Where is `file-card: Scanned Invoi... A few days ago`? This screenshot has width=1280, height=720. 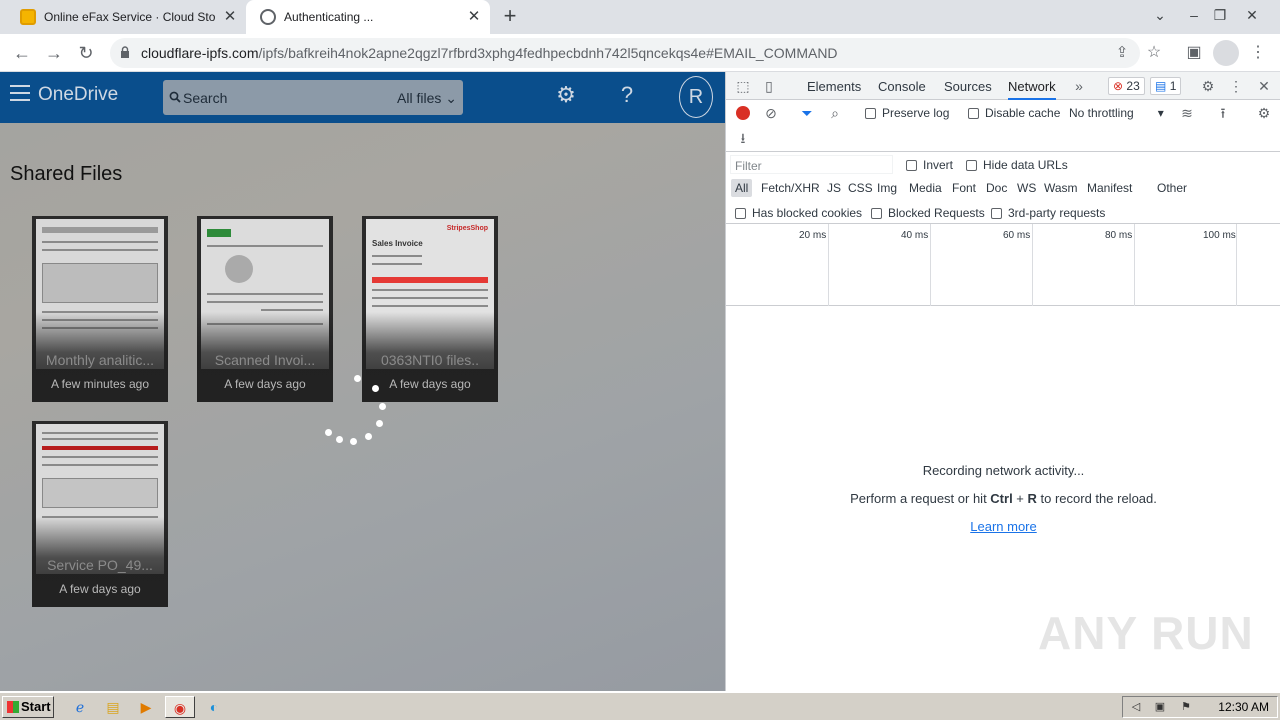
file-card: Scanned Invoi... A few days ago is located at coordinates (265, 309).